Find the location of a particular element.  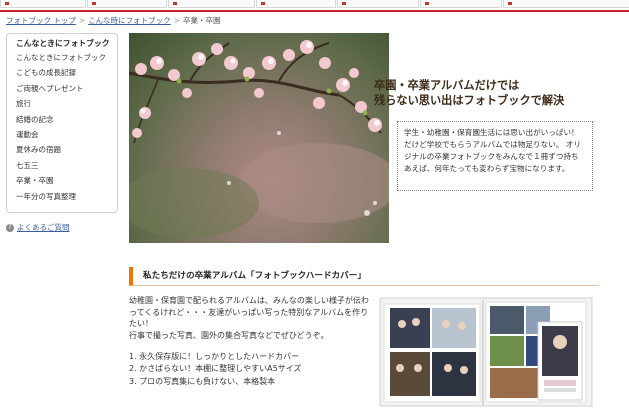

sidebar-item-parents-gift: ご両親へプレゼント is located at coordinates (62, 88).